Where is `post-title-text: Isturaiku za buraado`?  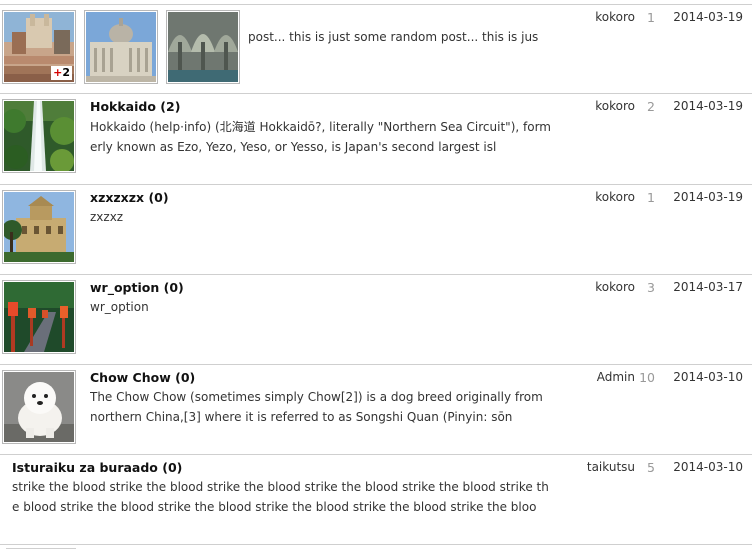
post-title-text: Isturaiku za buraado is located at coordinates (85, 467).